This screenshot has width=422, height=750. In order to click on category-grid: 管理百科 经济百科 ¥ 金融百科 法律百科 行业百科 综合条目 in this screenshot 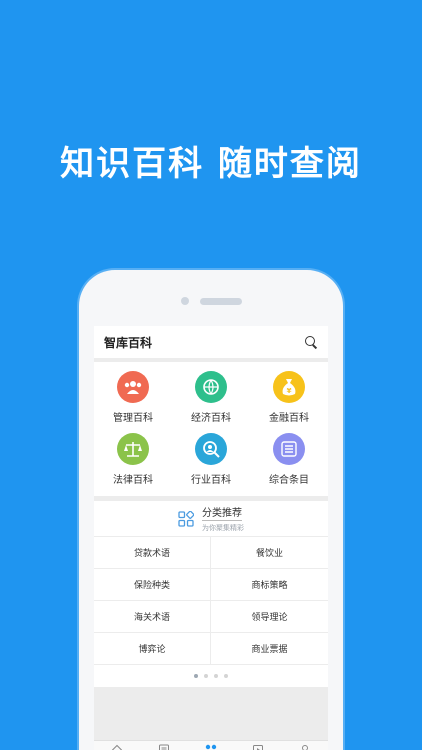, I will do `click(211, 429)`.